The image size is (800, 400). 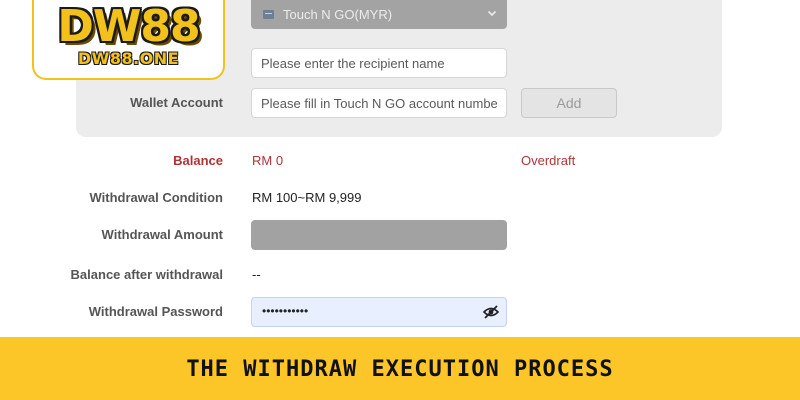 What do you see at coordinates (256, 274) in the screenshot?
I see `balance-after-value: --` at bounding box center [256, 274].